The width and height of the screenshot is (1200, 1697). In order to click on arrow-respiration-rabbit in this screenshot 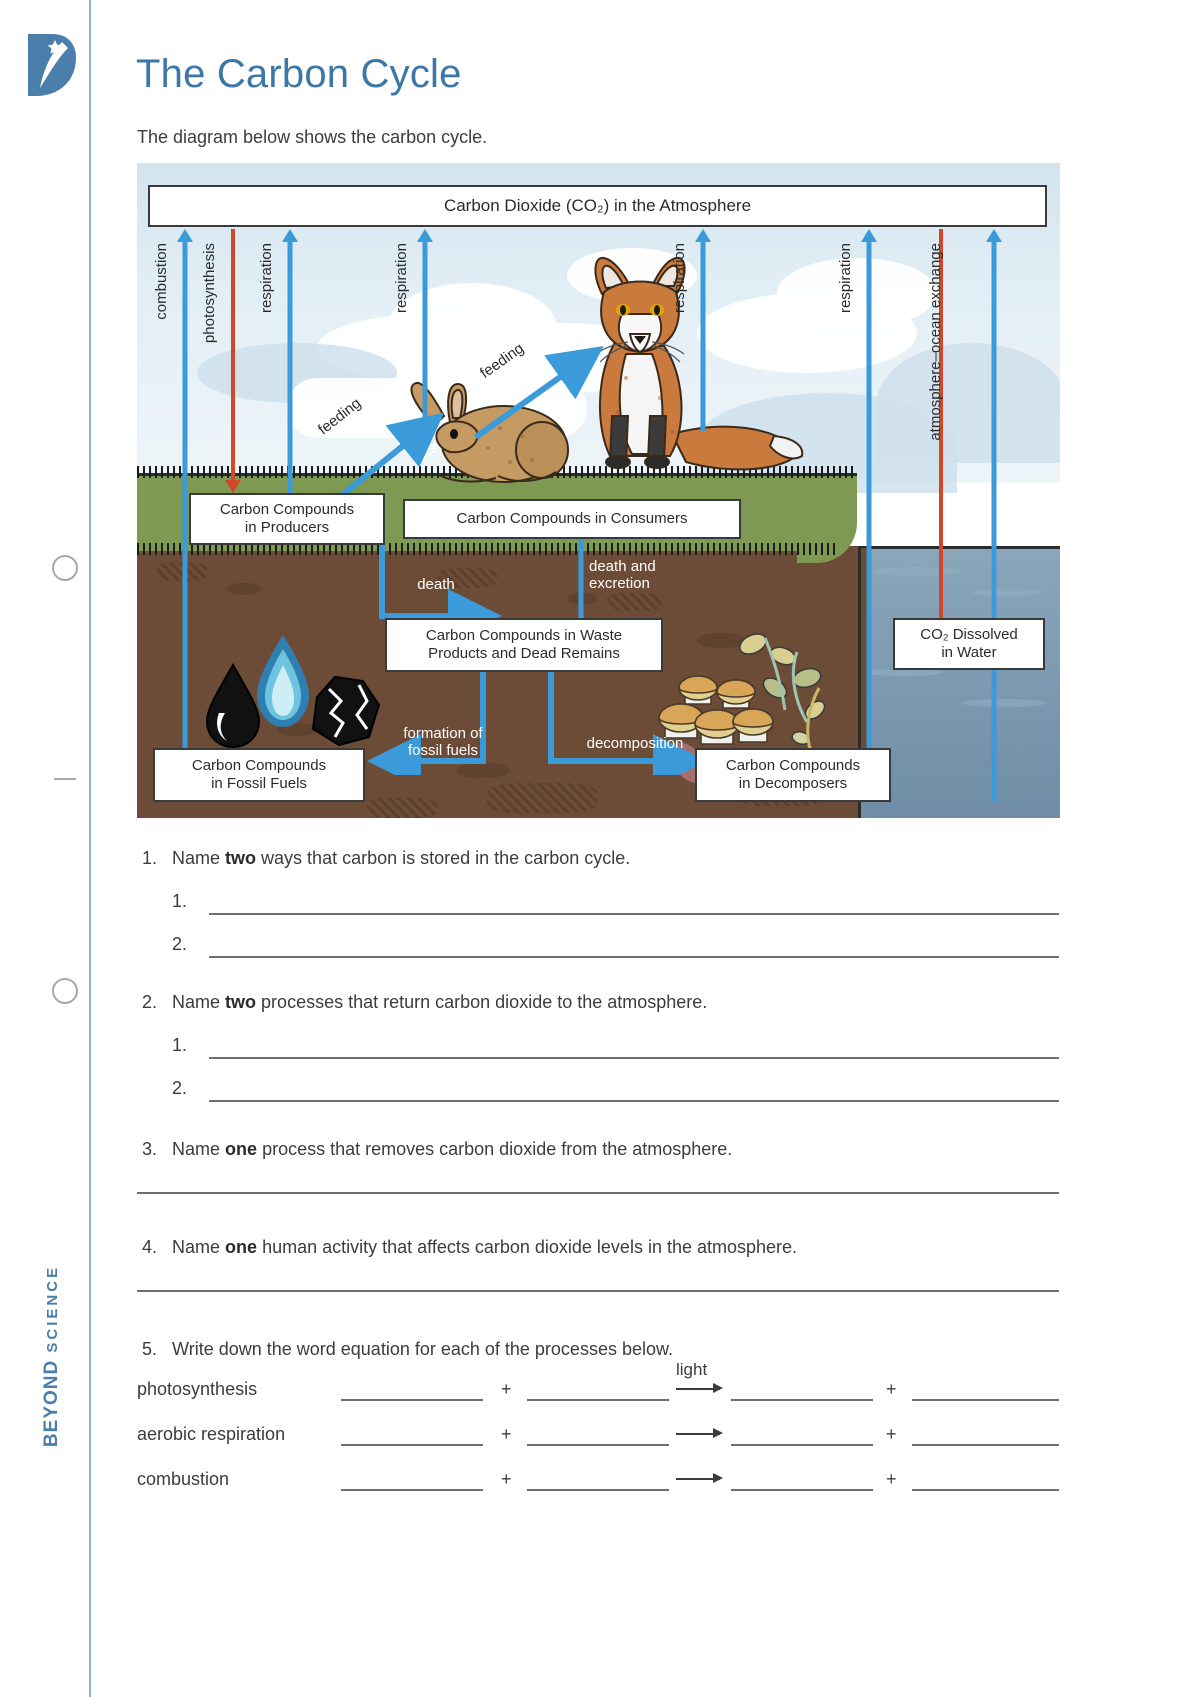, I will do `click(425, 331)`.